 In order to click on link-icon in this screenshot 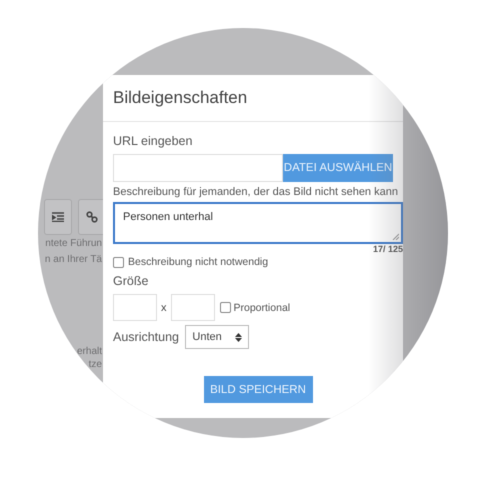, I will do `click(92, 217)`.